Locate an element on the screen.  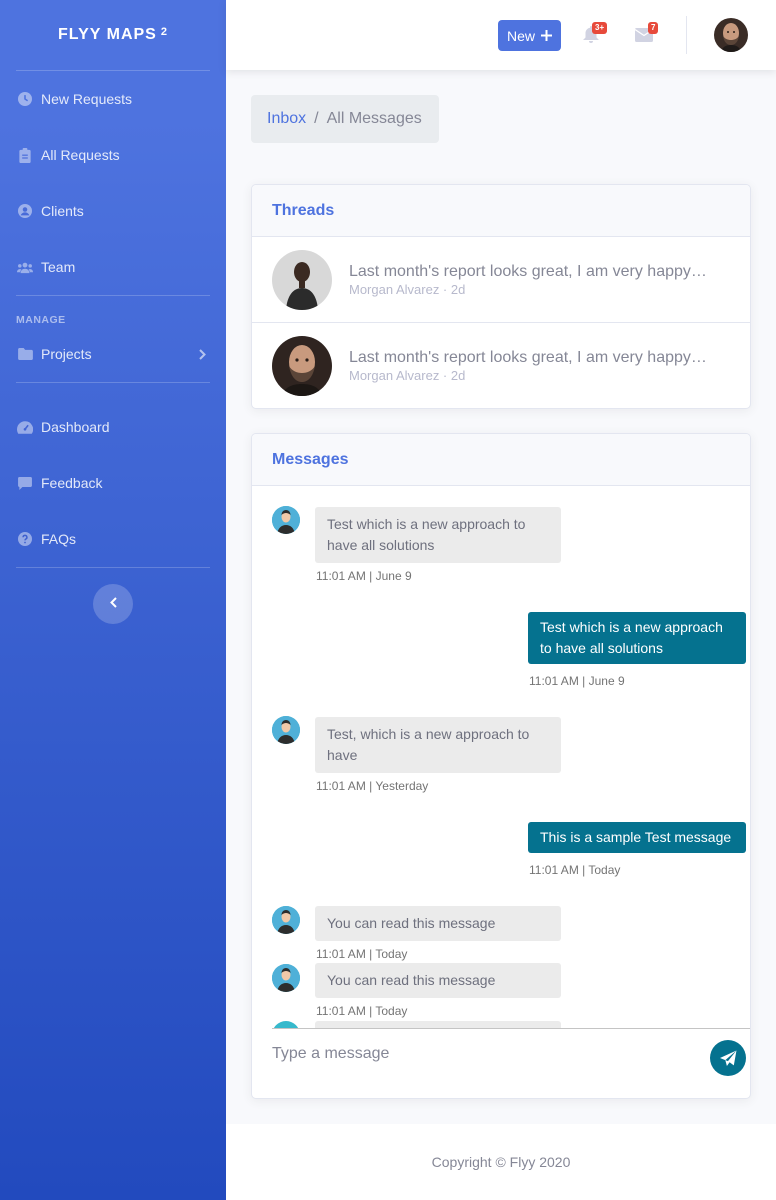
brand: FLYY MAPS 2 is located at coordinates (113, 35).